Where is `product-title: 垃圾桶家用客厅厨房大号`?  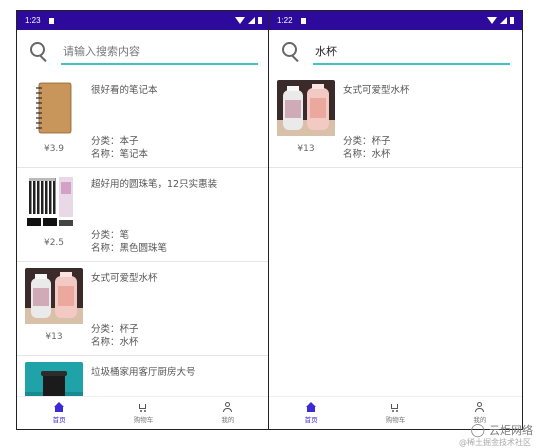 product-title: 垃圾桶家用客厅厨房大号 is located at coordinates (143, 372).